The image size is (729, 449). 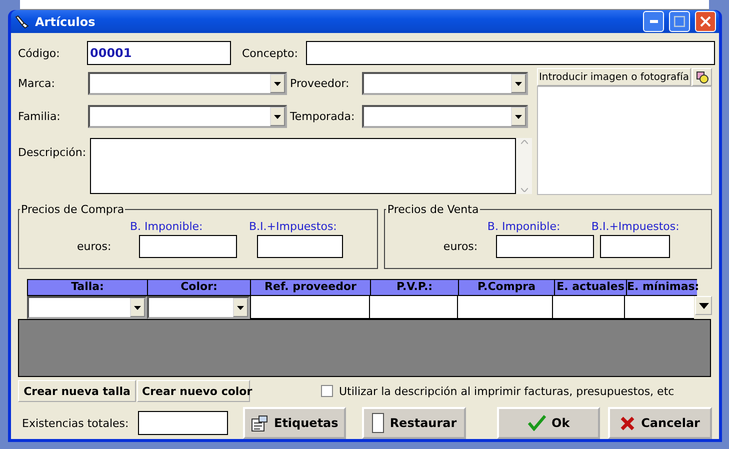 What do you see at coordinates (510, 53) in the screenshot?
I see `concept-field` at bounding box center [510, 53].